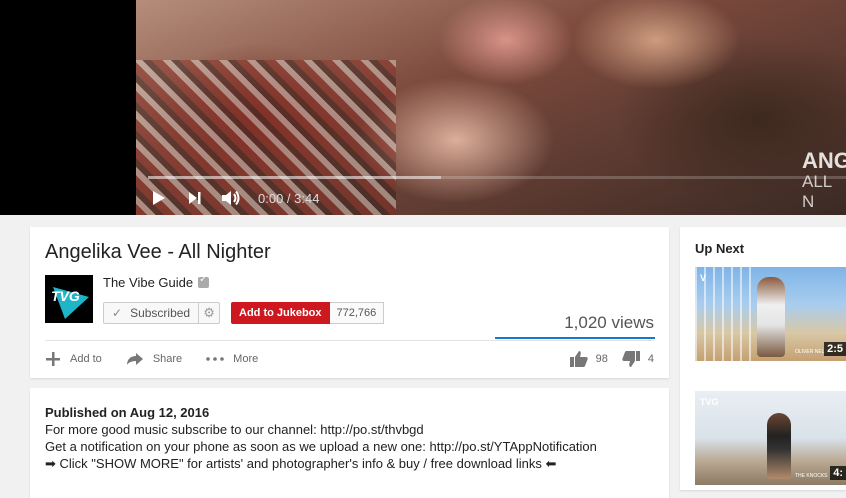 The image size is (846, 498). I want to click on subscribed-label: Subscribed, so click(160, 313).